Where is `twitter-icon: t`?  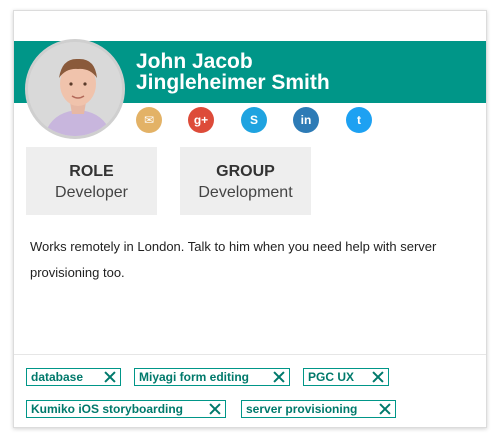
twitter-icon: t is located at coordinates (359, 120).